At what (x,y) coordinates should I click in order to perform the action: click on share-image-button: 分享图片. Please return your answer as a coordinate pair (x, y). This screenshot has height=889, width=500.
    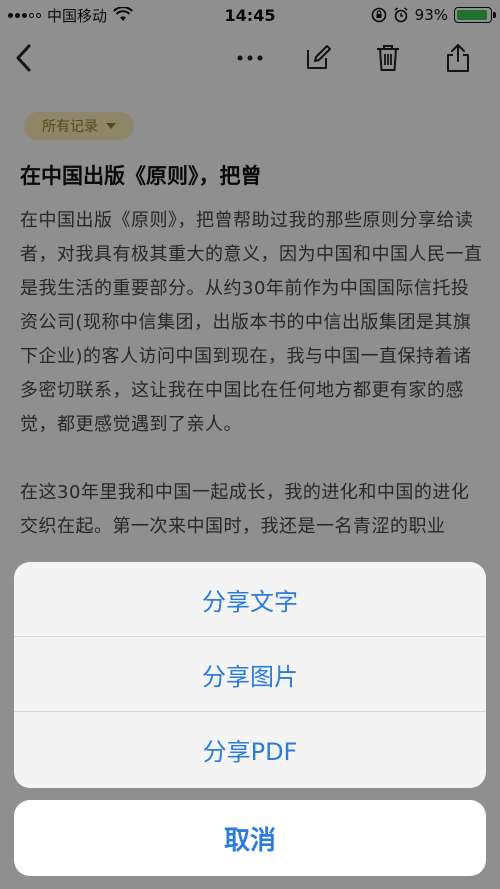
    Looking at the image, I should click on (250, 674).